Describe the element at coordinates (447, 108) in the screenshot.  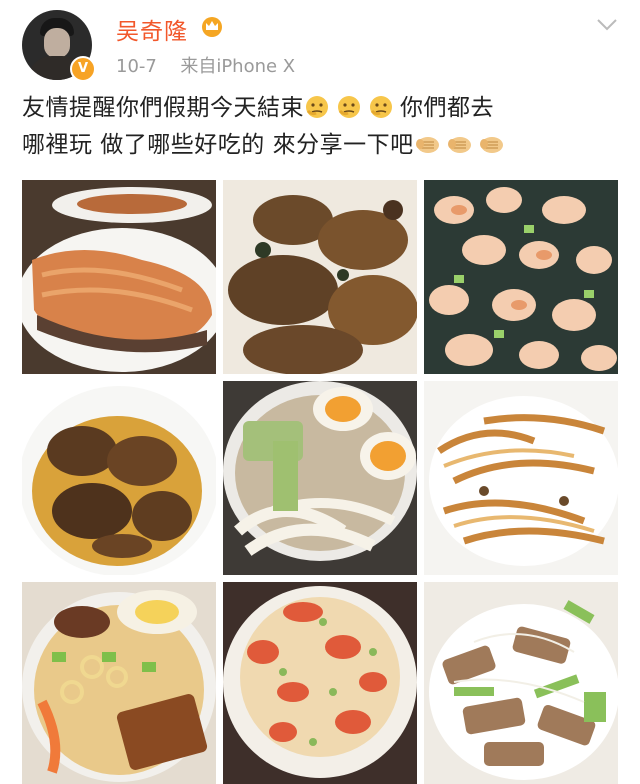
I see `post-text-line1-end: 你們都去` at that location.